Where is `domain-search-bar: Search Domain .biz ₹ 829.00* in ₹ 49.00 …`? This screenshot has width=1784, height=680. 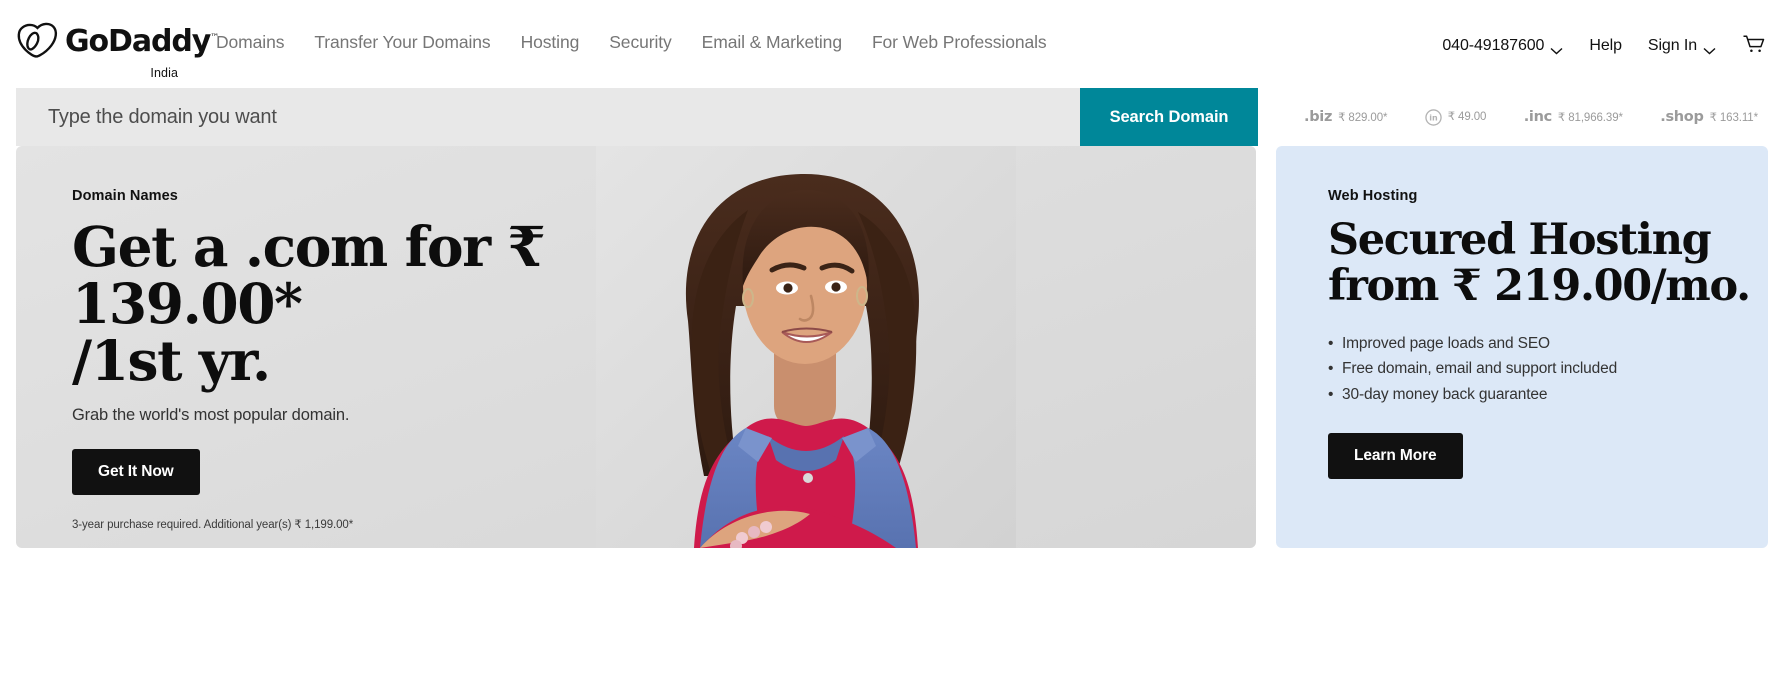 domain-search-bar: Search Domain .biz ₹ 829.00* in ₹ 49.00 … is located at coordinates (892, 117).